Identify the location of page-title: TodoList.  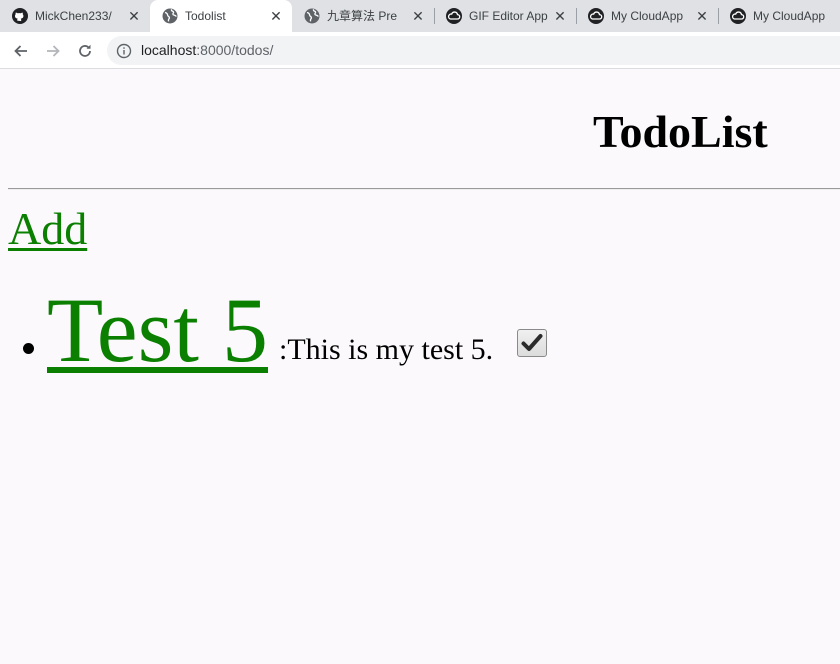
(680, 131).